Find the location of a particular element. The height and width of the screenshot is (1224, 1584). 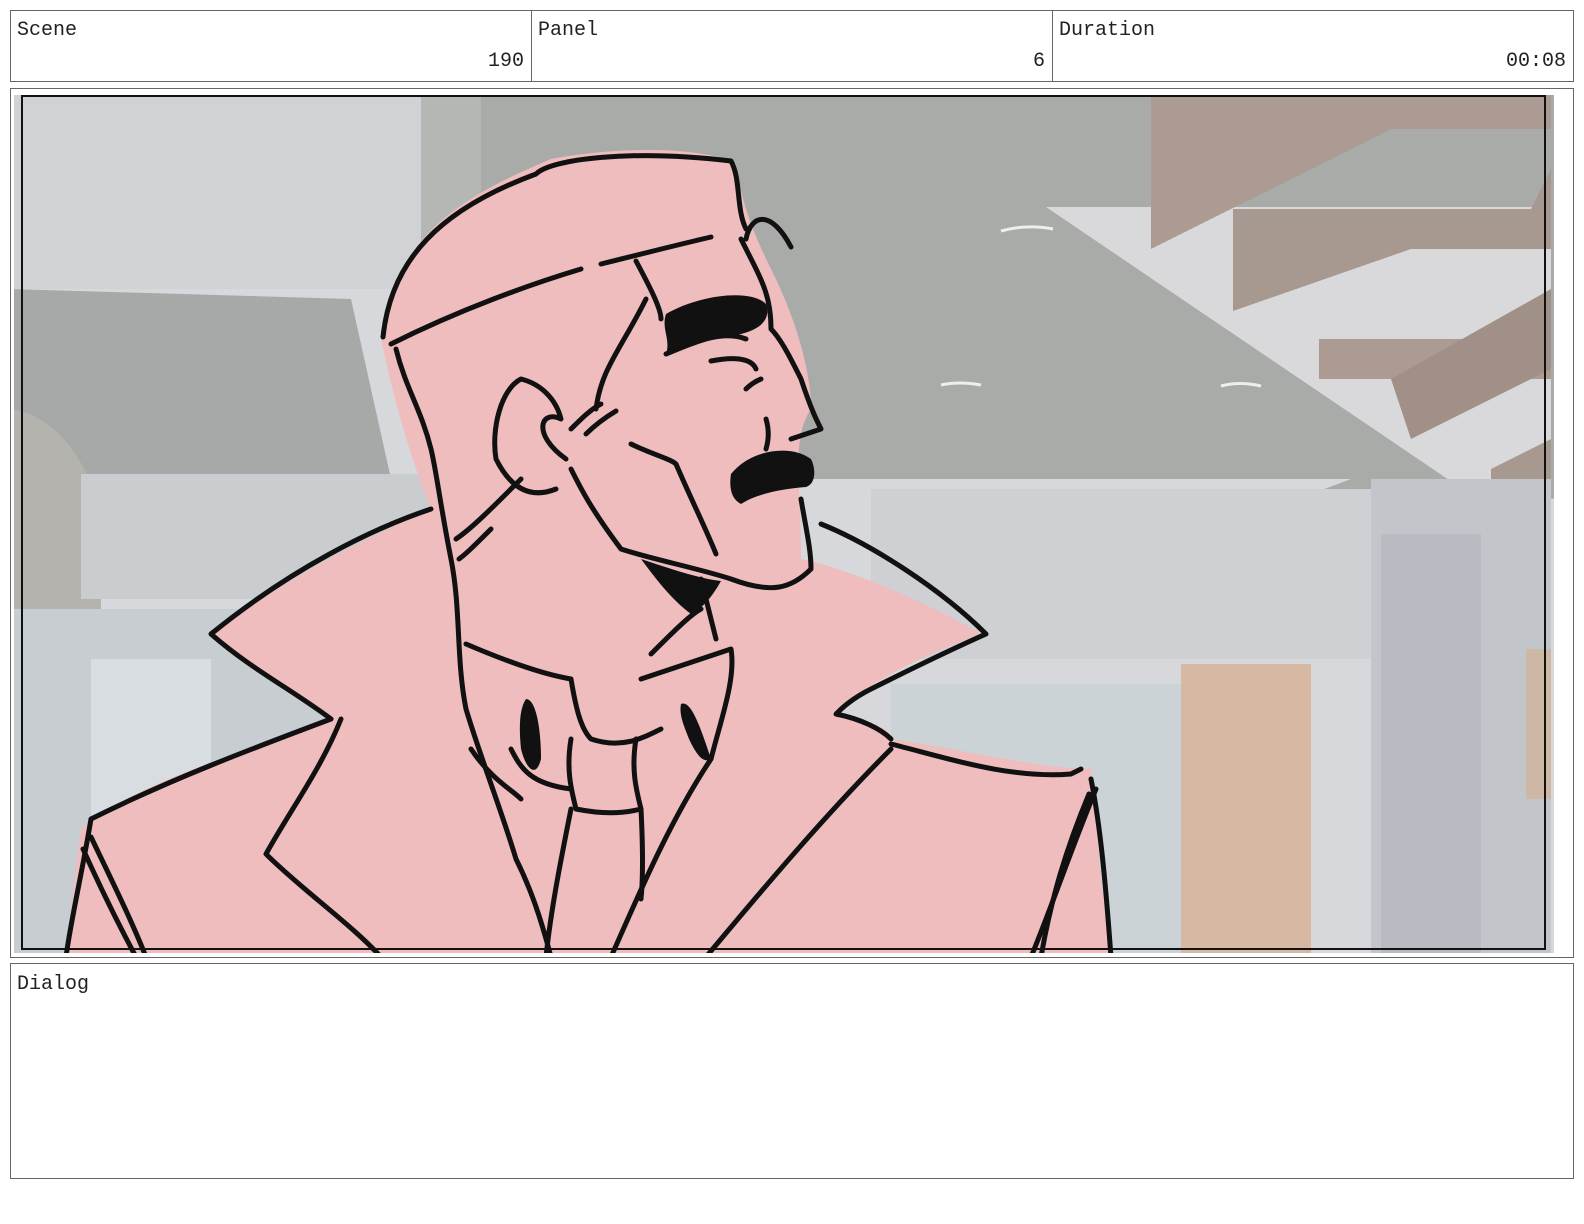

duration-cell: Duration 00:08 is located at coordinates (1313, 46).